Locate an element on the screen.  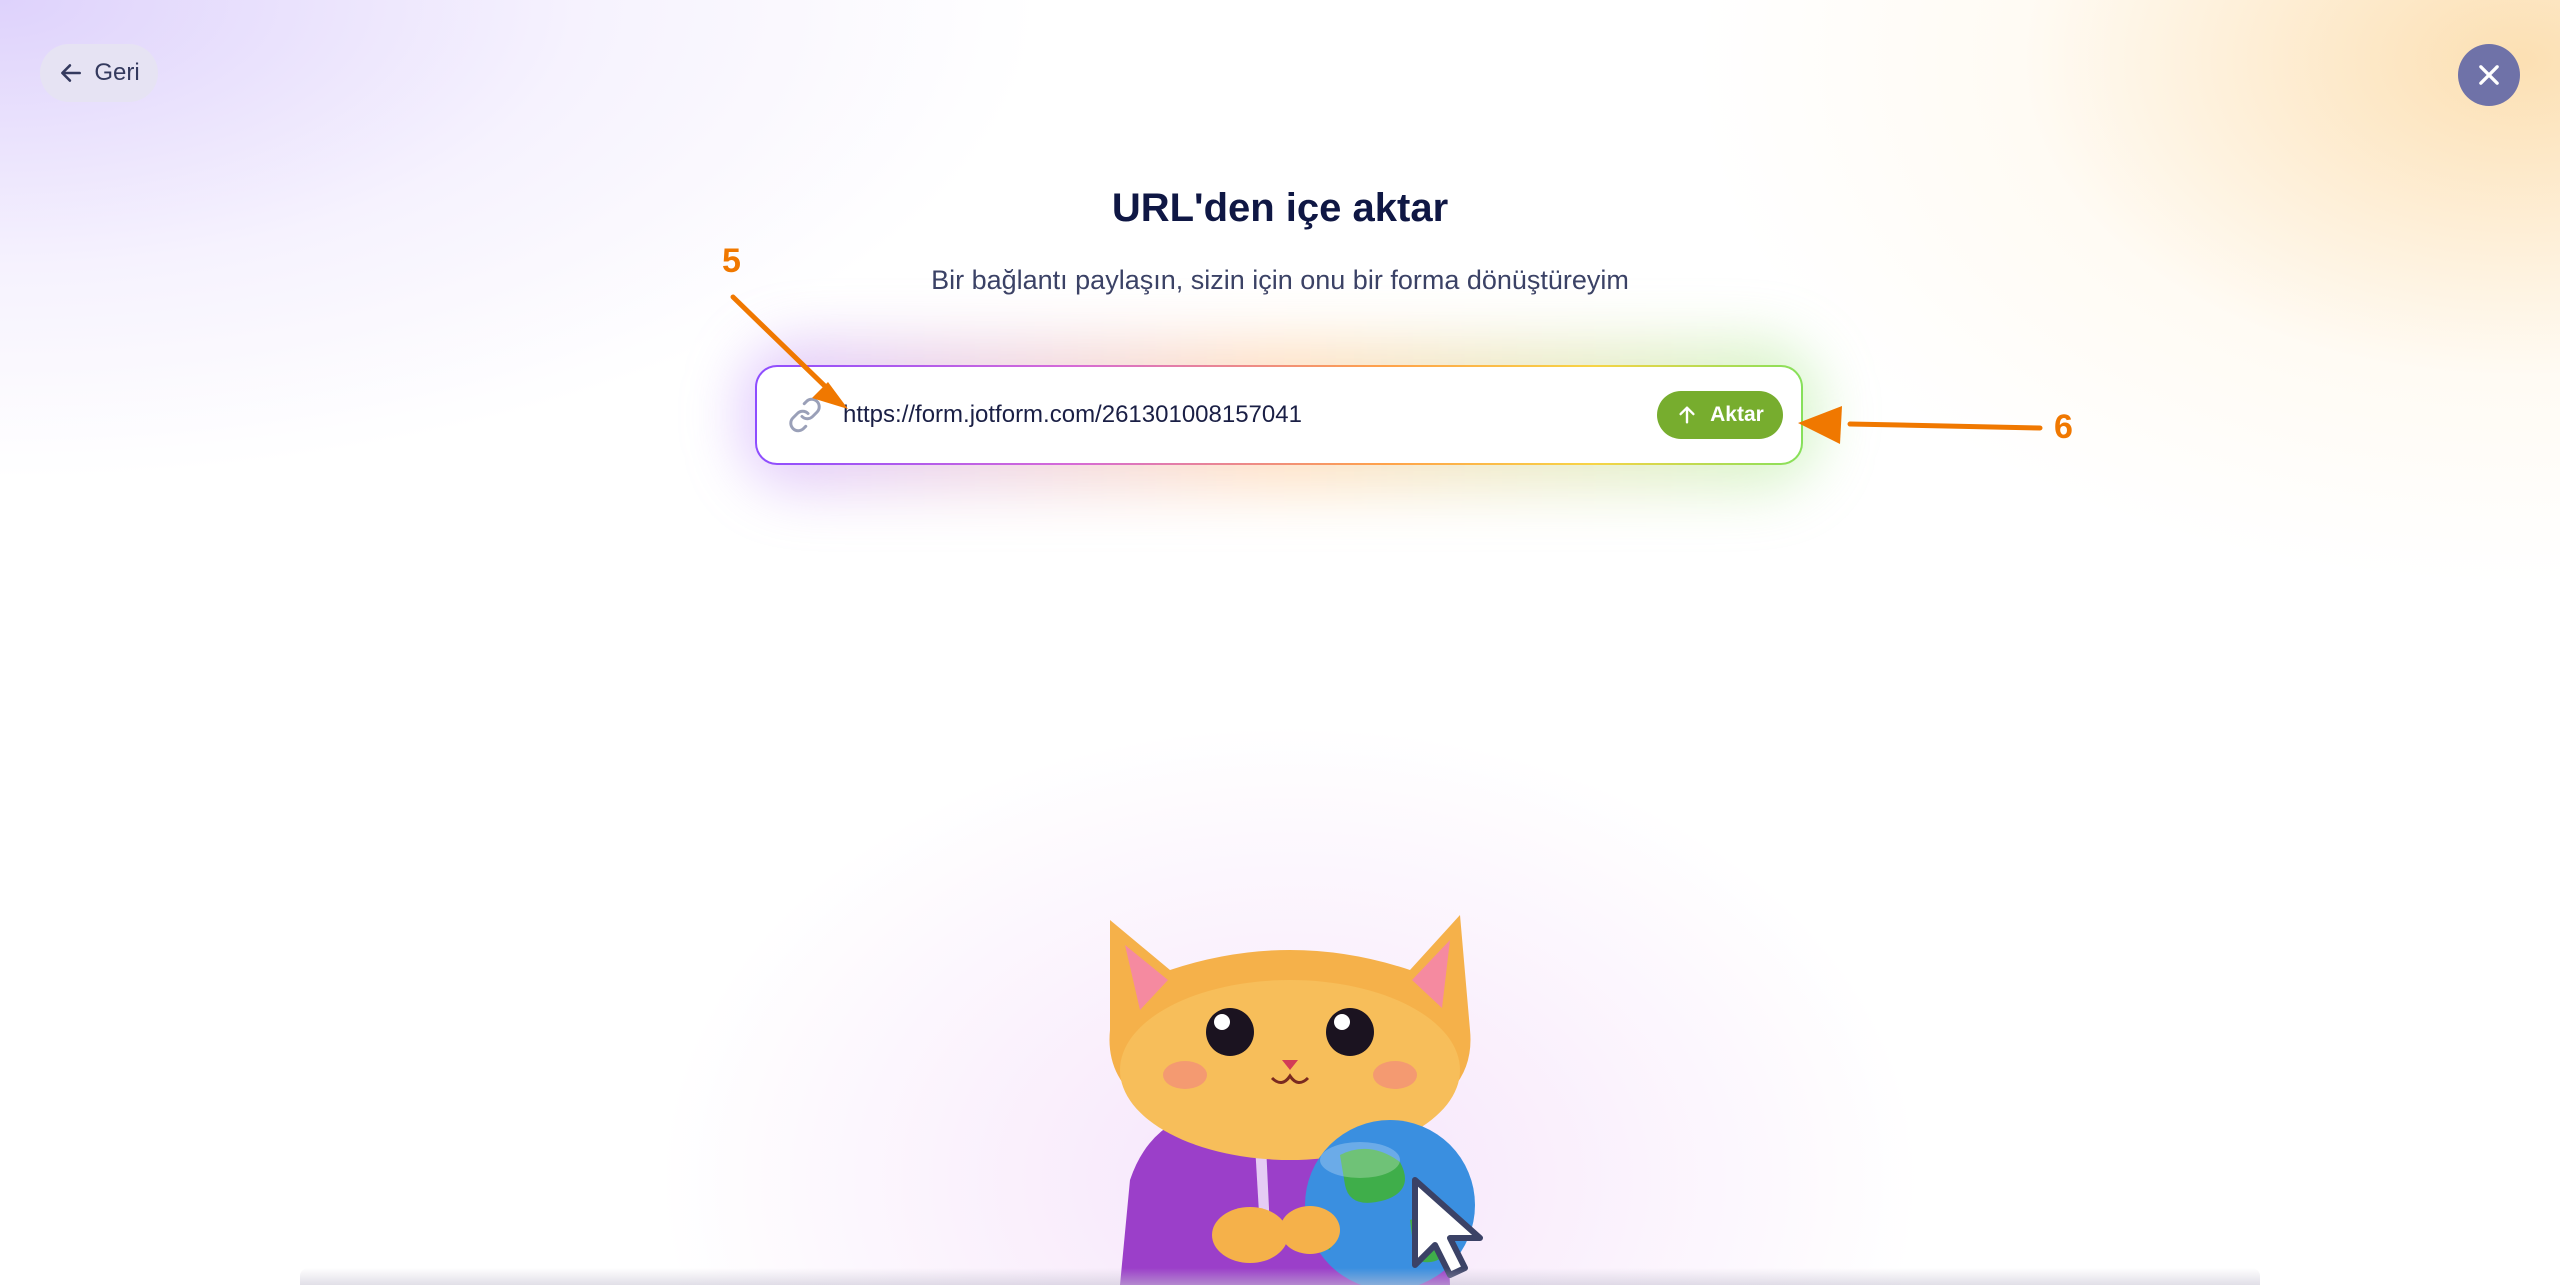
url-input is located at coordinates (1250, 415).